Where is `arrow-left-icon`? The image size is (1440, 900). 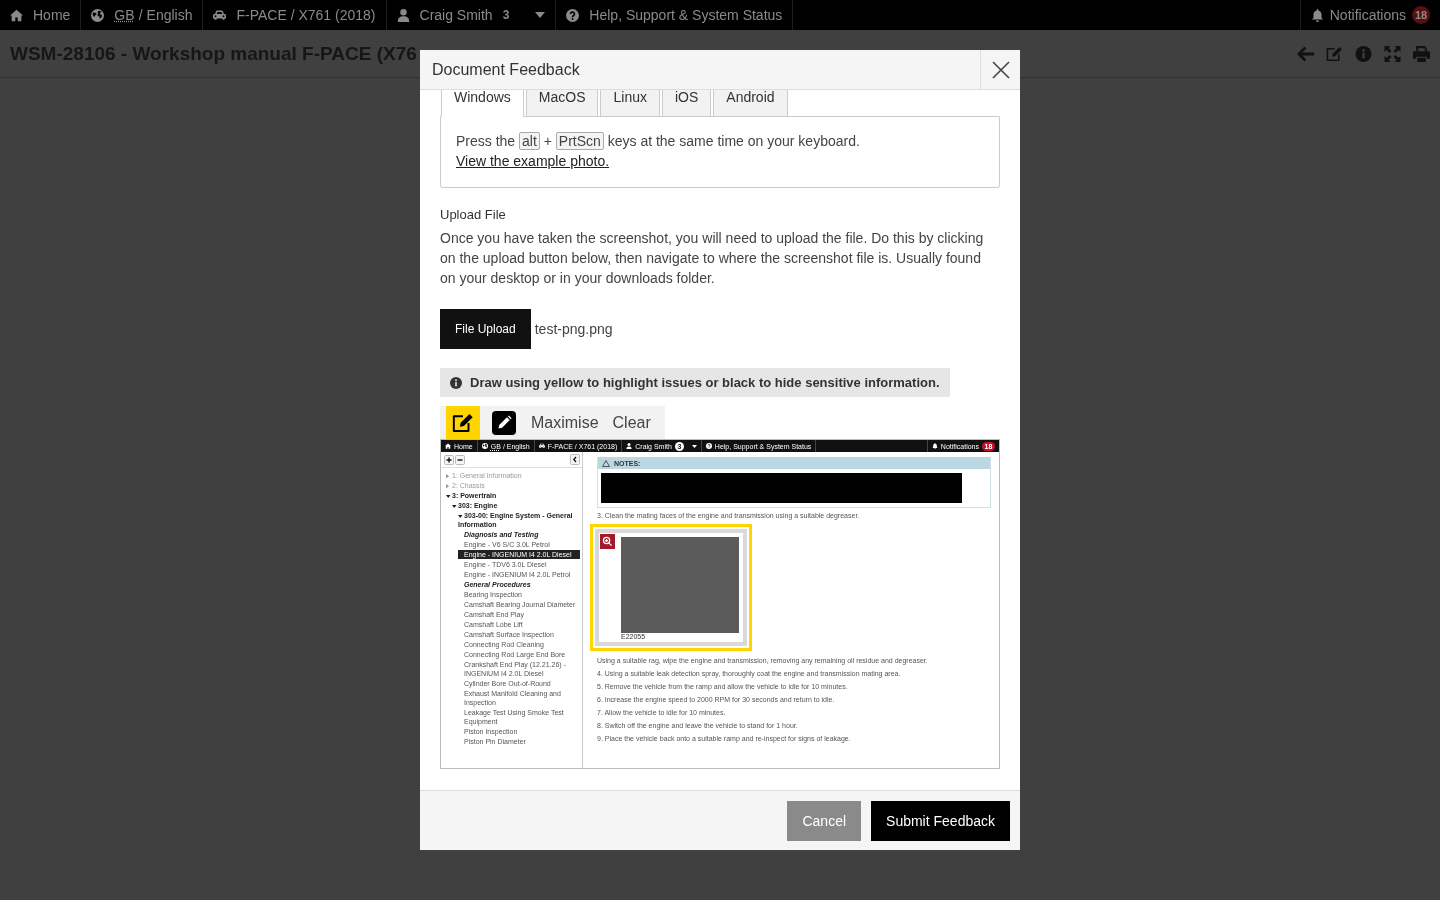 arrow-left-icon is located at coordinates (1305, 53).